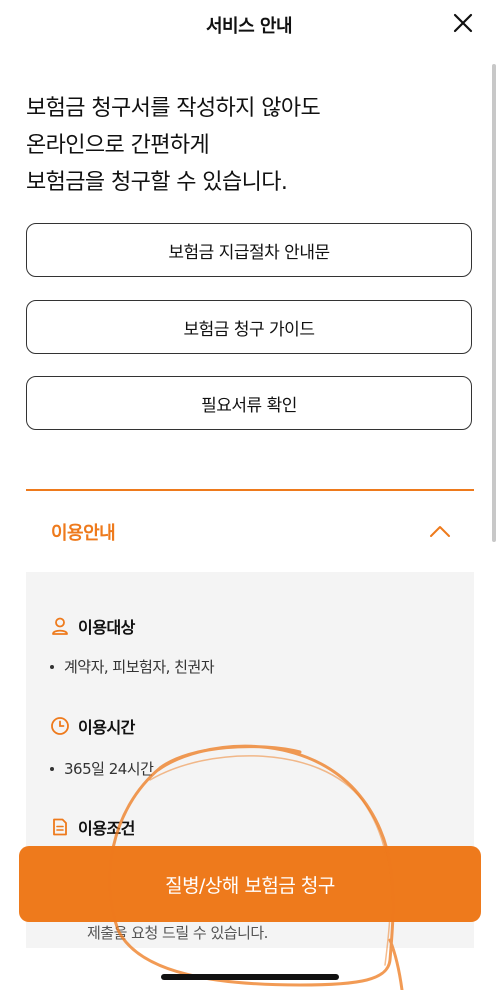  What do you see at coordinates (249, 327) in the screenshot?
I see `claim-guide-button: 보험금 청구 가이드` at bounding box center [249, 327].